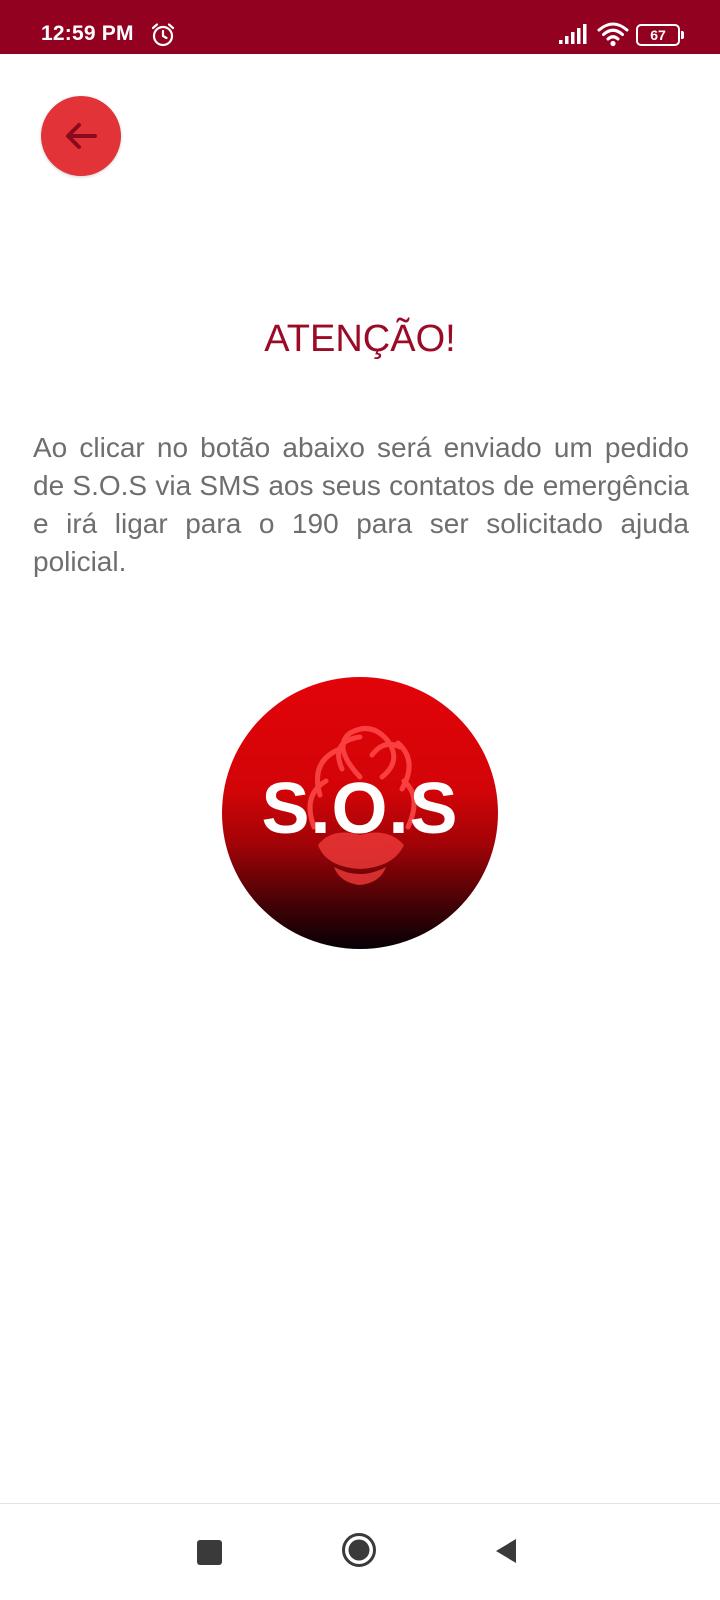 The image size is (720, 1600). What do you see at coordinates (209, 1552) in the screenshot?
I see `recent-apps-icon` at bounding box center [209, 1552].